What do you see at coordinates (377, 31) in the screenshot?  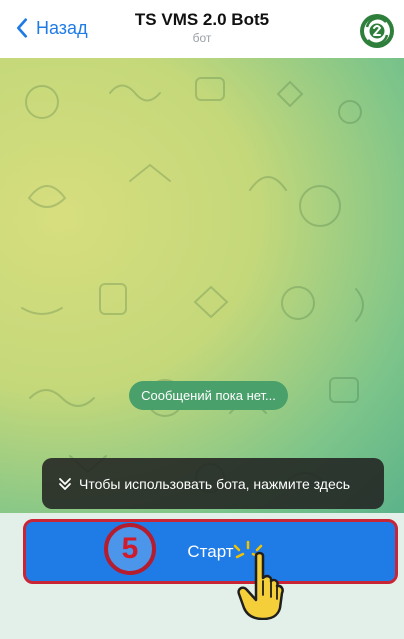 I see `bot-avatar-icon` at bounding box center [377, 31].